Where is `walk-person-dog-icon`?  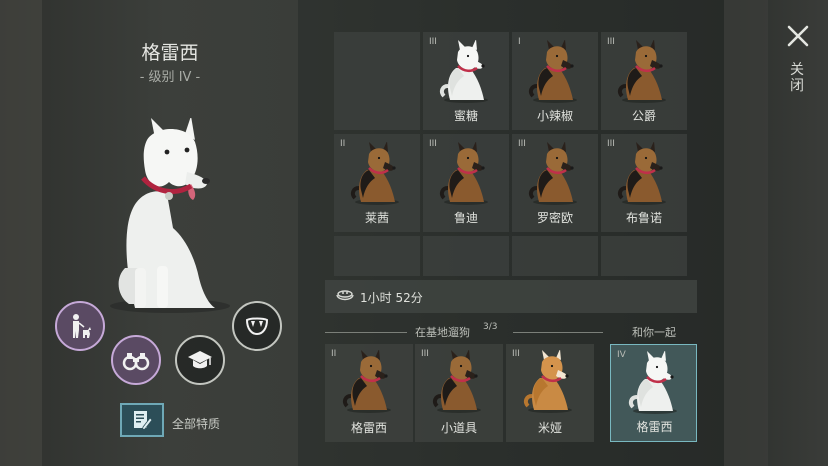
walk-person-dog-icon is located at coordinates (82, 326).